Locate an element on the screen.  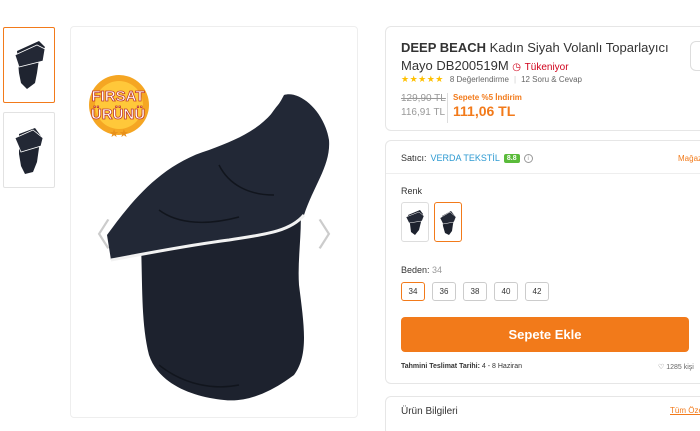
brand-name: DEEP BEACH is located at coordinates (443, 47).